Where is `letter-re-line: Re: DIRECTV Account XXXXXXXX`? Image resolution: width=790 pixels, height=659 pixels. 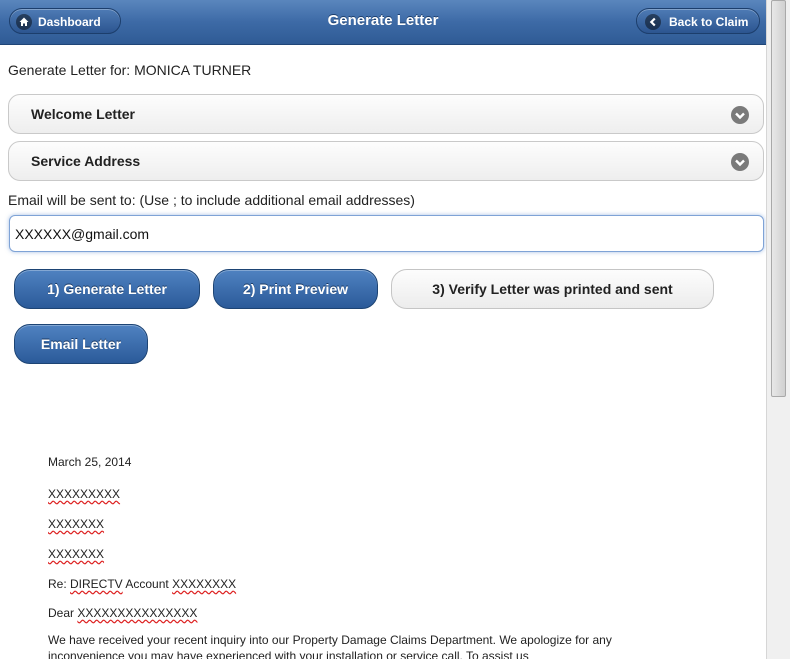
letter-re-line: Re: DIRECTV Account XXXXXXXX is located at coordinates (142, 584).